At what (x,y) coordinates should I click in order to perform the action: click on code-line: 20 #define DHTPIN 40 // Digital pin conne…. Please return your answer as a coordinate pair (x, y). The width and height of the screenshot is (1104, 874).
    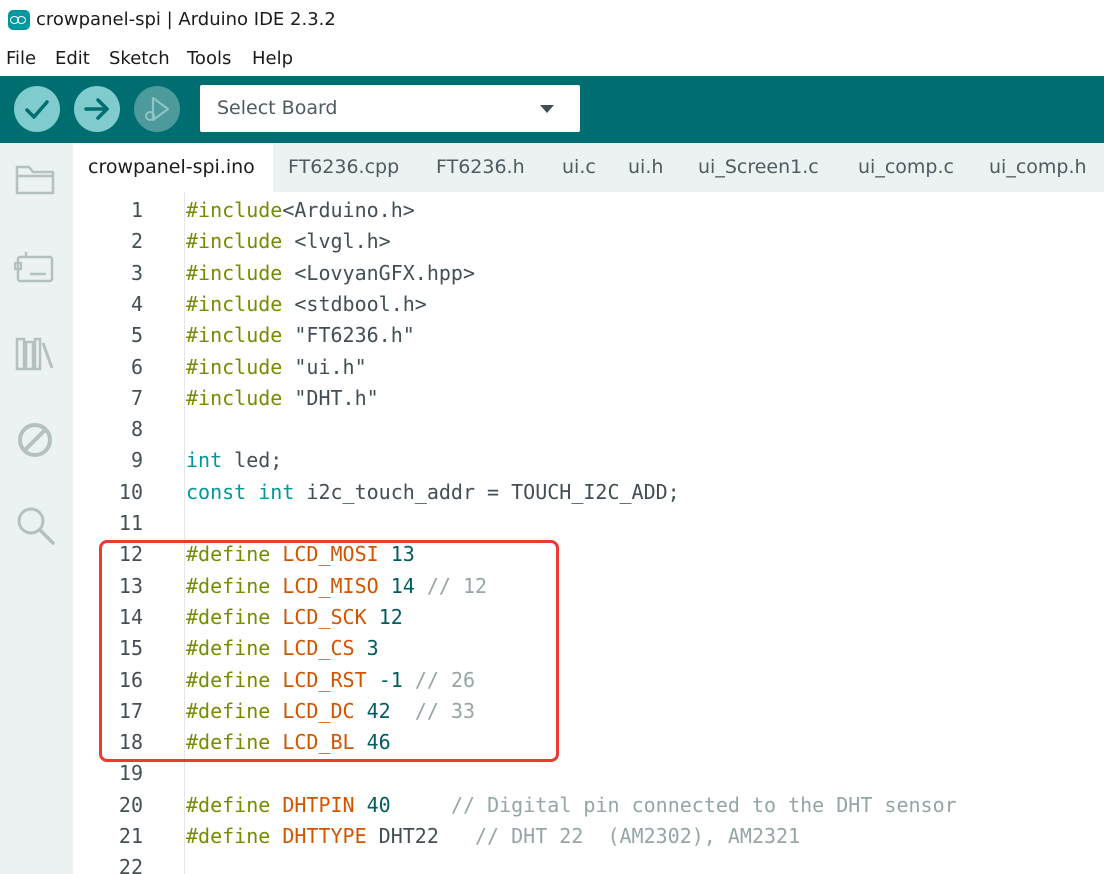
    Looking at the image, I should click on (588, 805).